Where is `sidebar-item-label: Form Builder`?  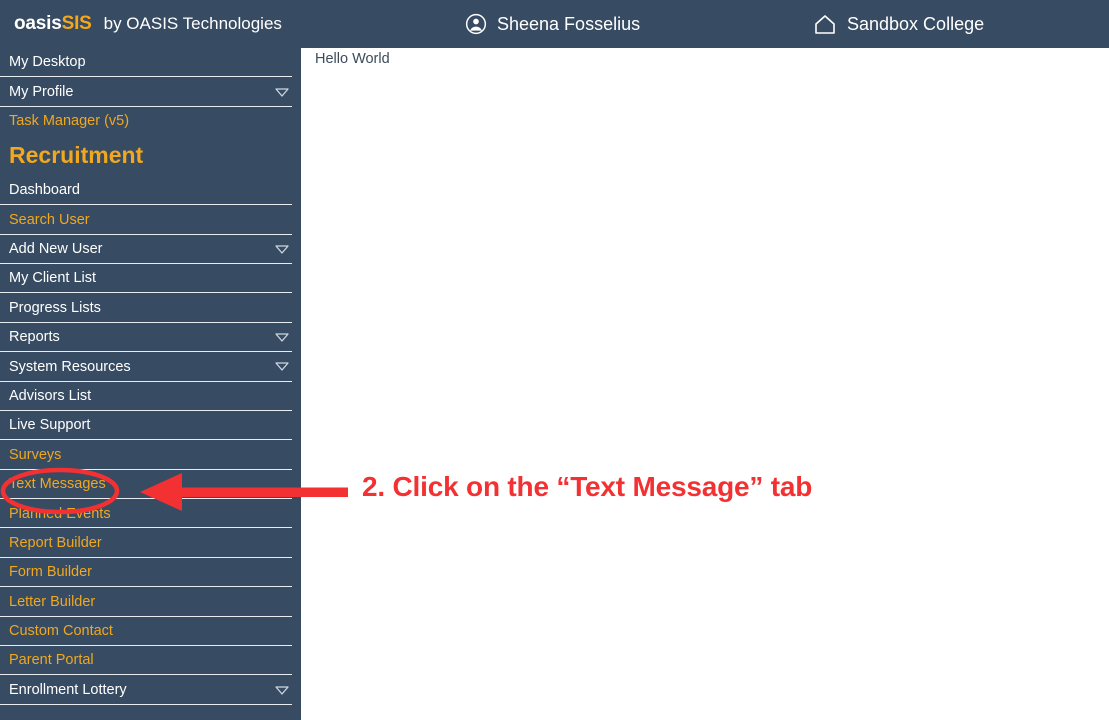
sidebar-item-label: Form Builder is located at coordinates (50, 572).